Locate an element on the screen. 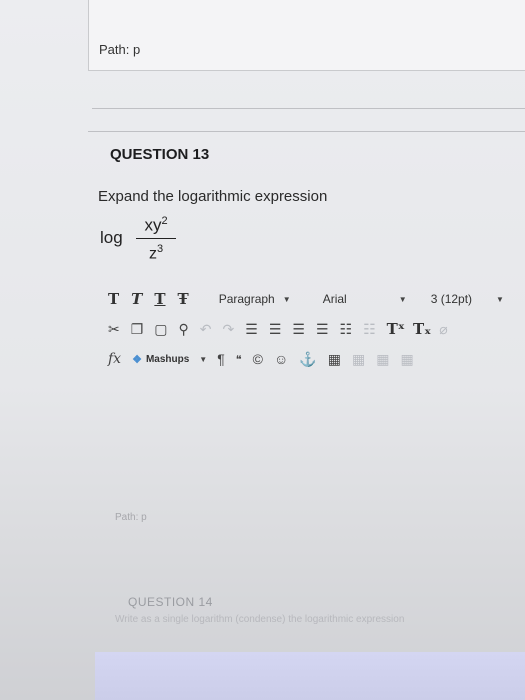  mashups-label: Mashups is located at coordinates (167, 359).